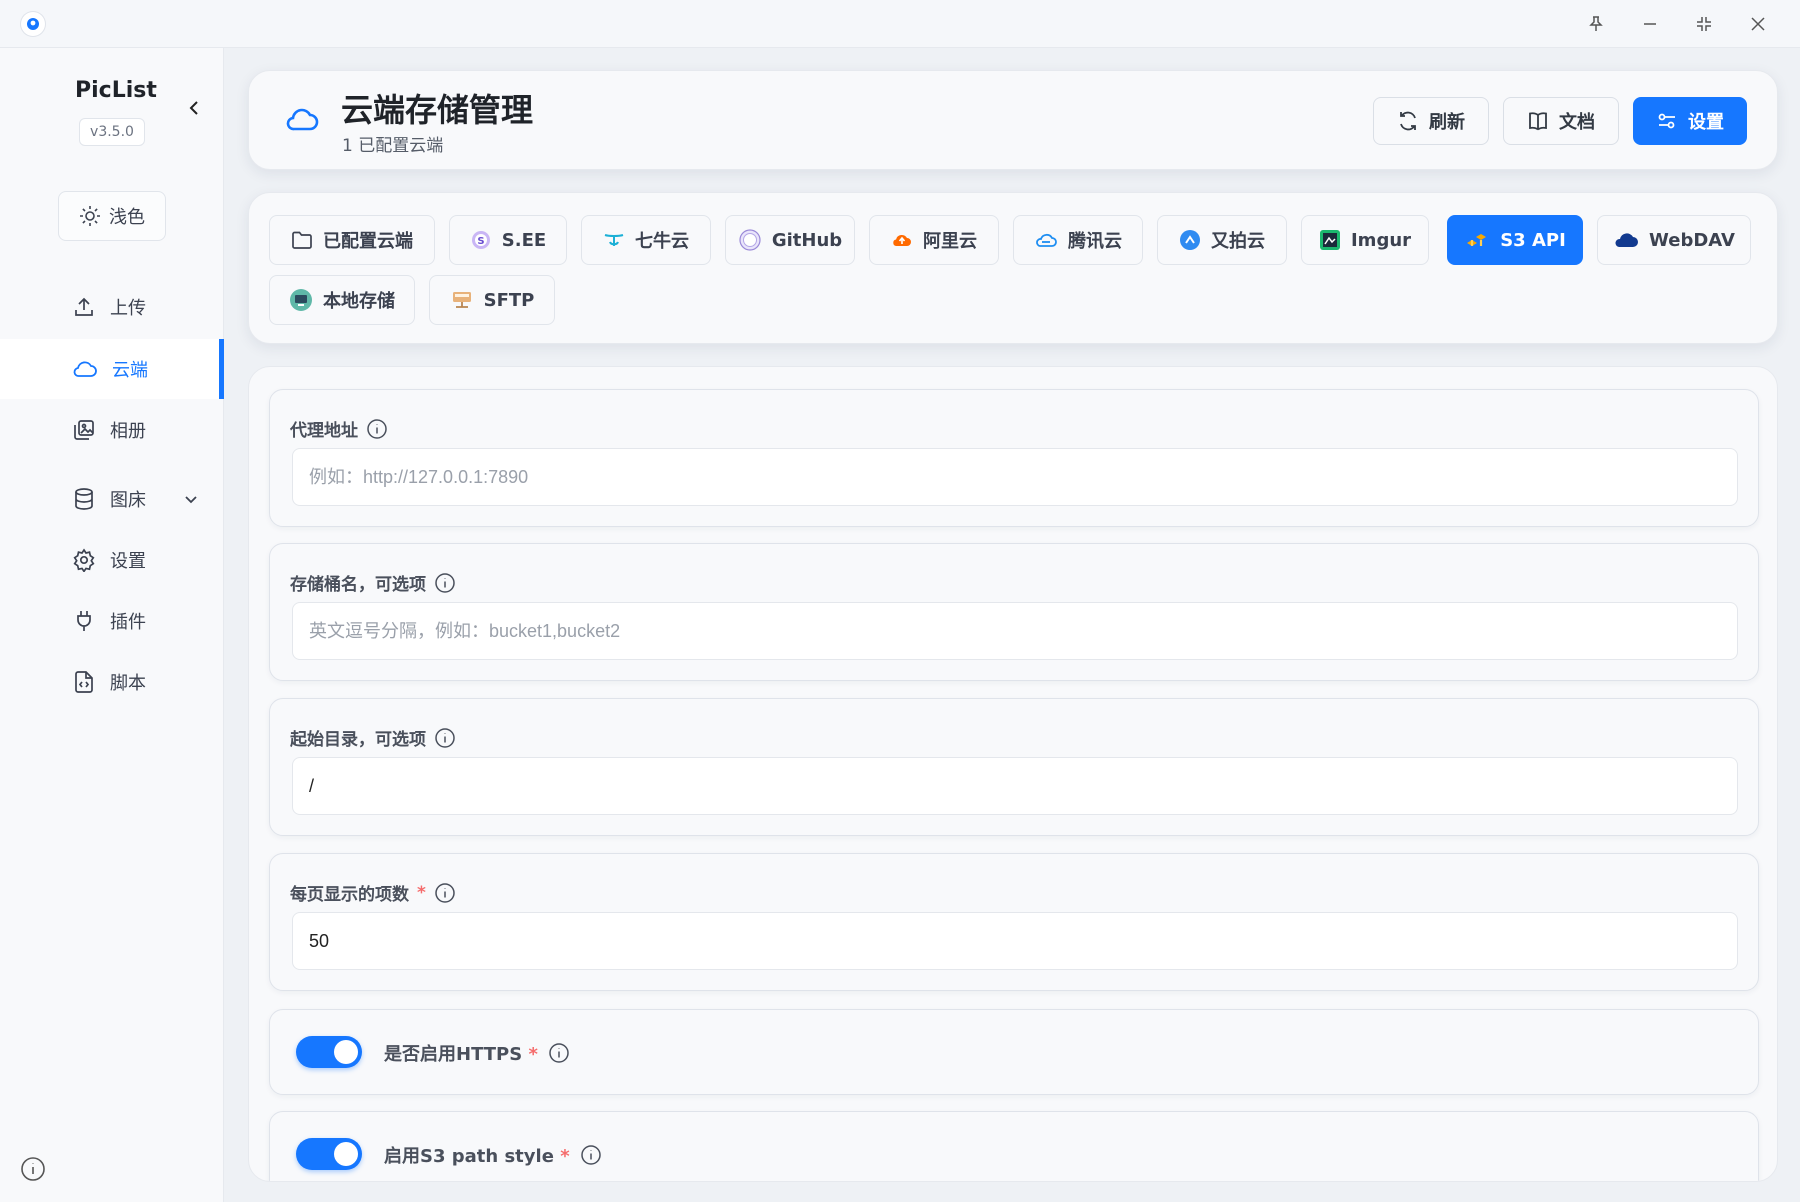 The height and width of the screenshot is (1202, 1800). I want to click on book-icon, so click(1538, 121).